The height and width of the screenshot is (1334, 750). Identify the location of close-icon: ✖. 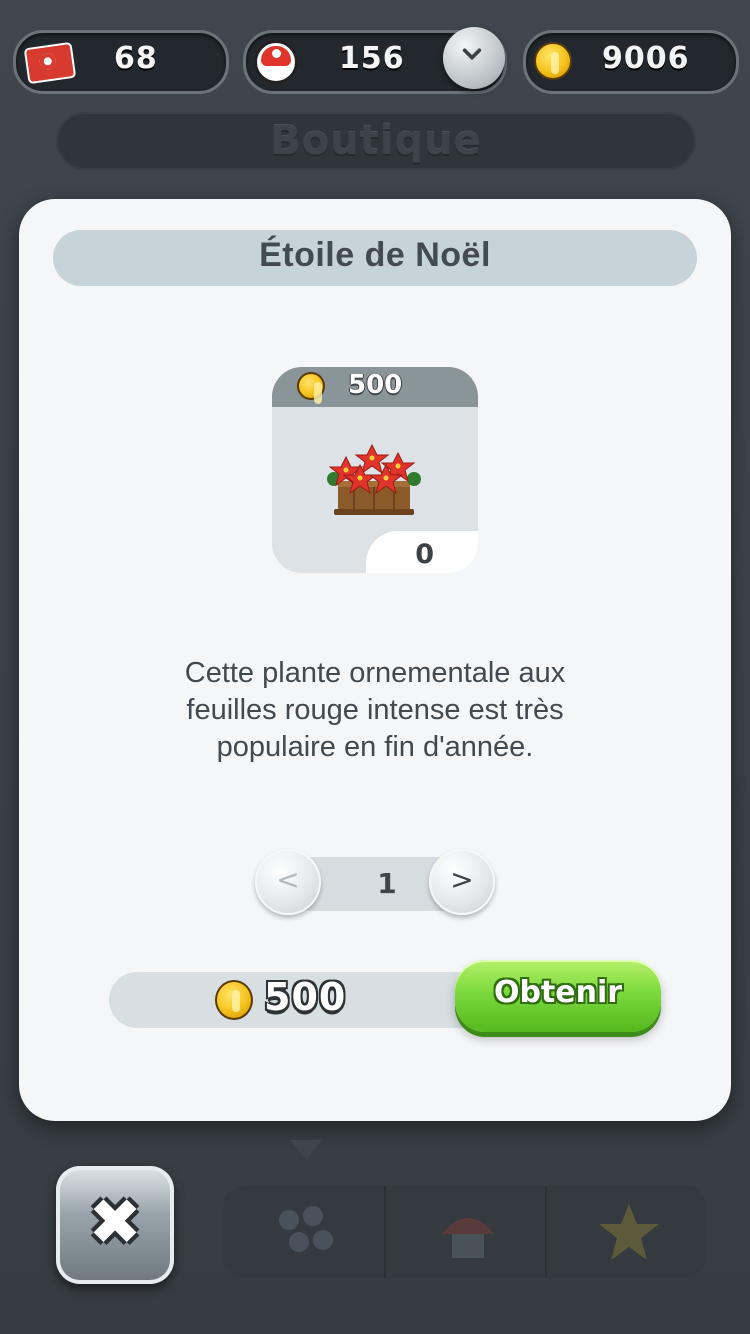
(115, 1223).